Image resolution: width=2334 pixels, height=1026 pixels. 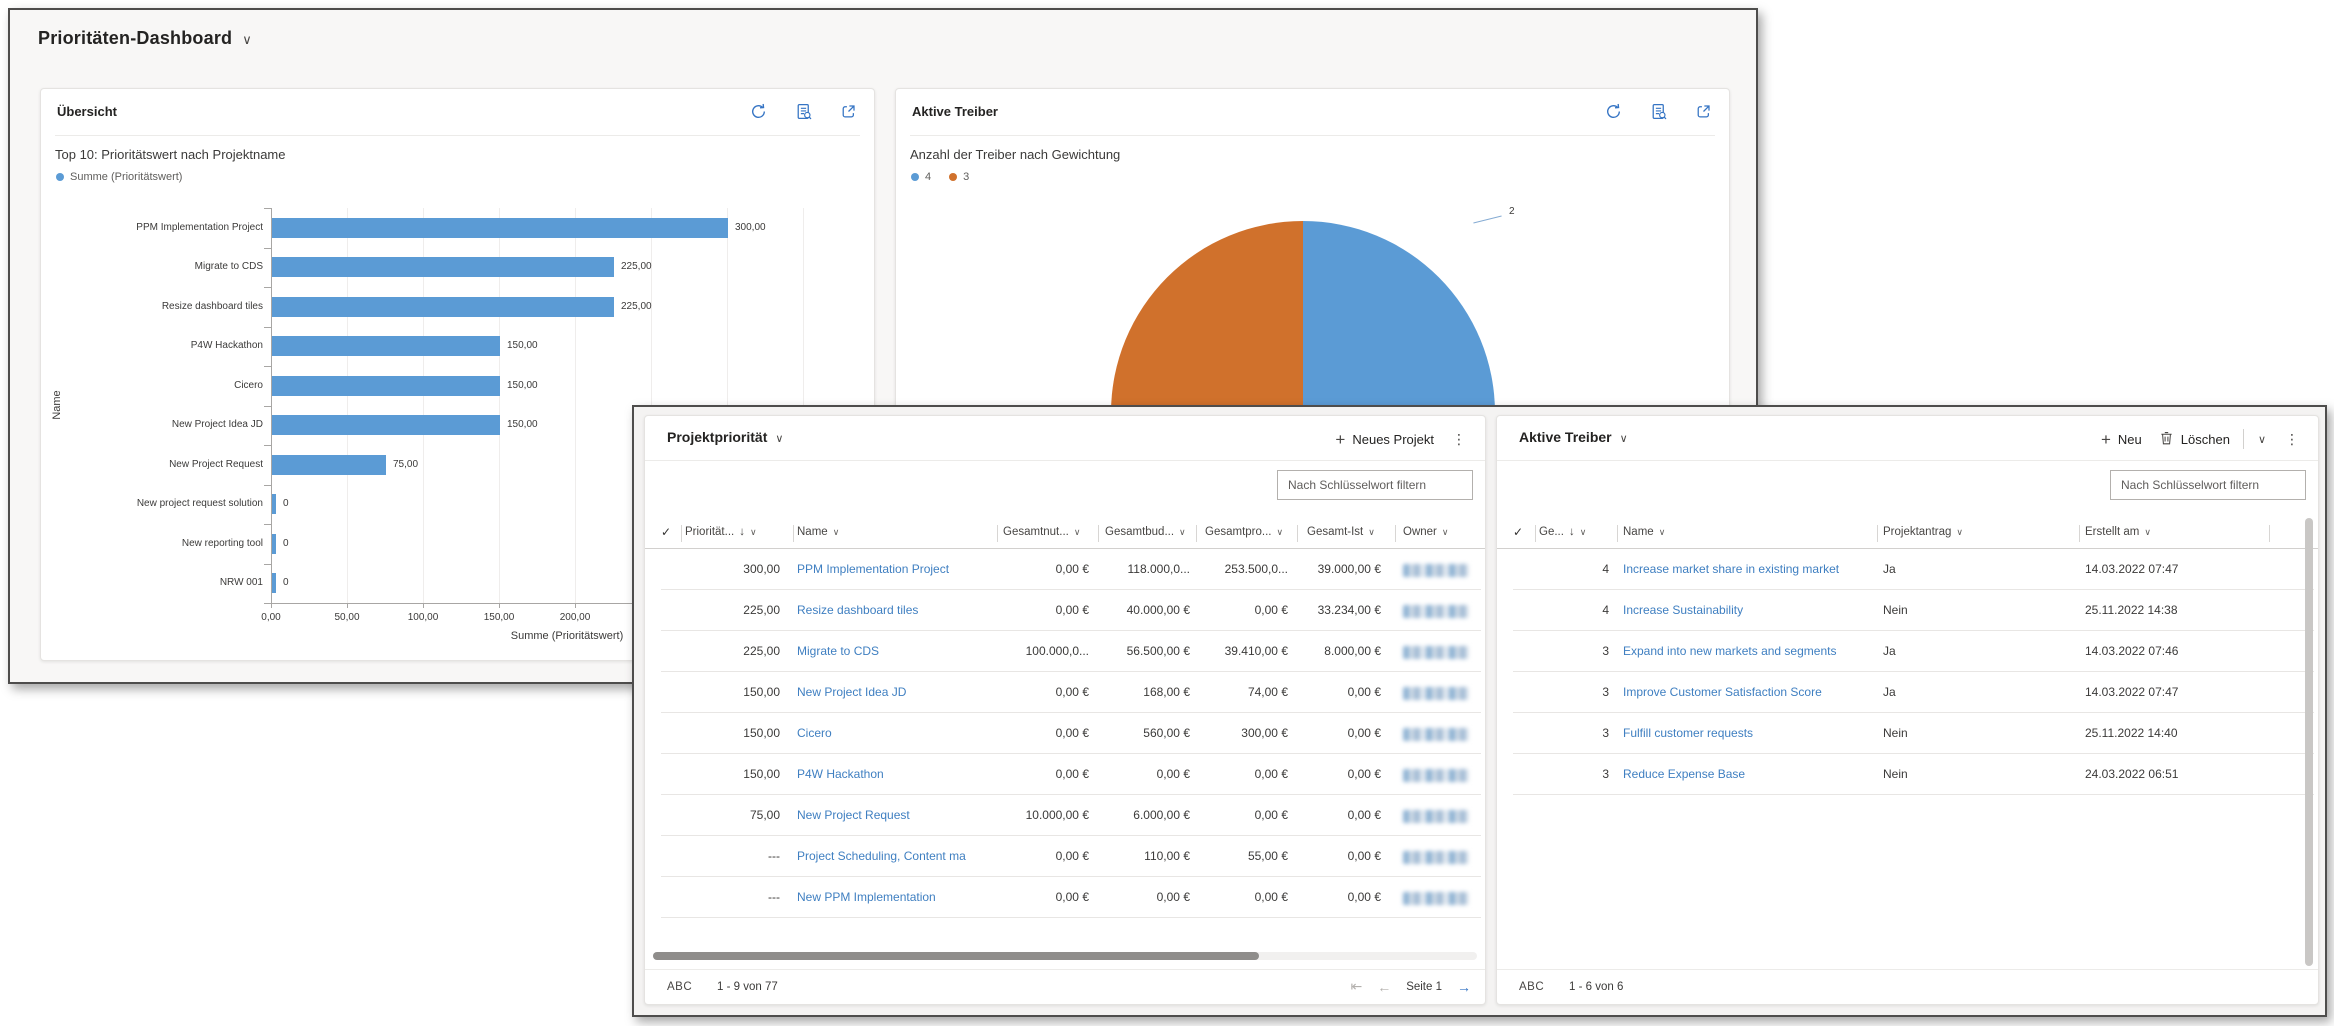 I want to click on column-header-prio: Priorität... ↓ ∨, so click(x=721, y=532).